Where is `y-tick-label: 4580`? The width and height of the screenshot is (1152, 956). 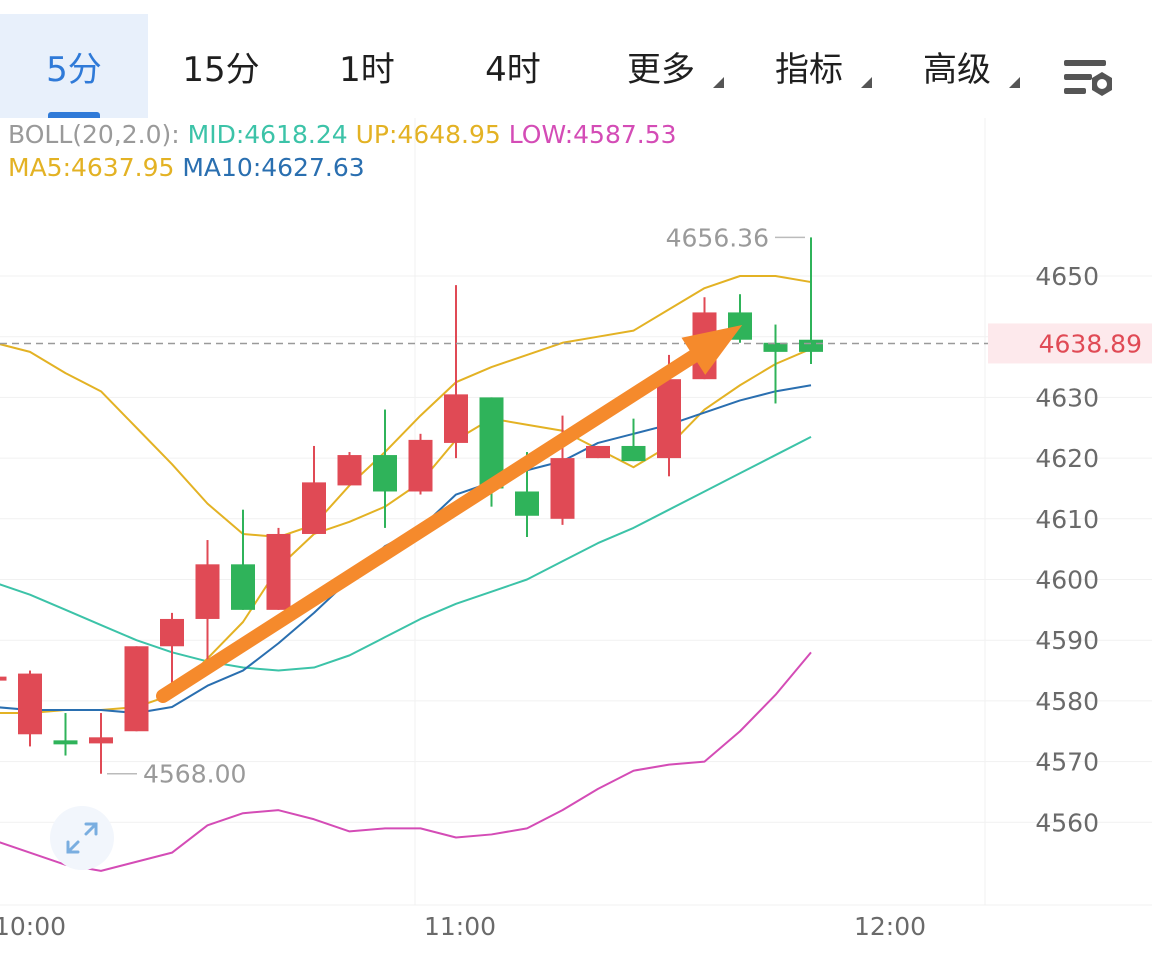 y-tick-label: 4580 is located at coordinates (1067, 701).